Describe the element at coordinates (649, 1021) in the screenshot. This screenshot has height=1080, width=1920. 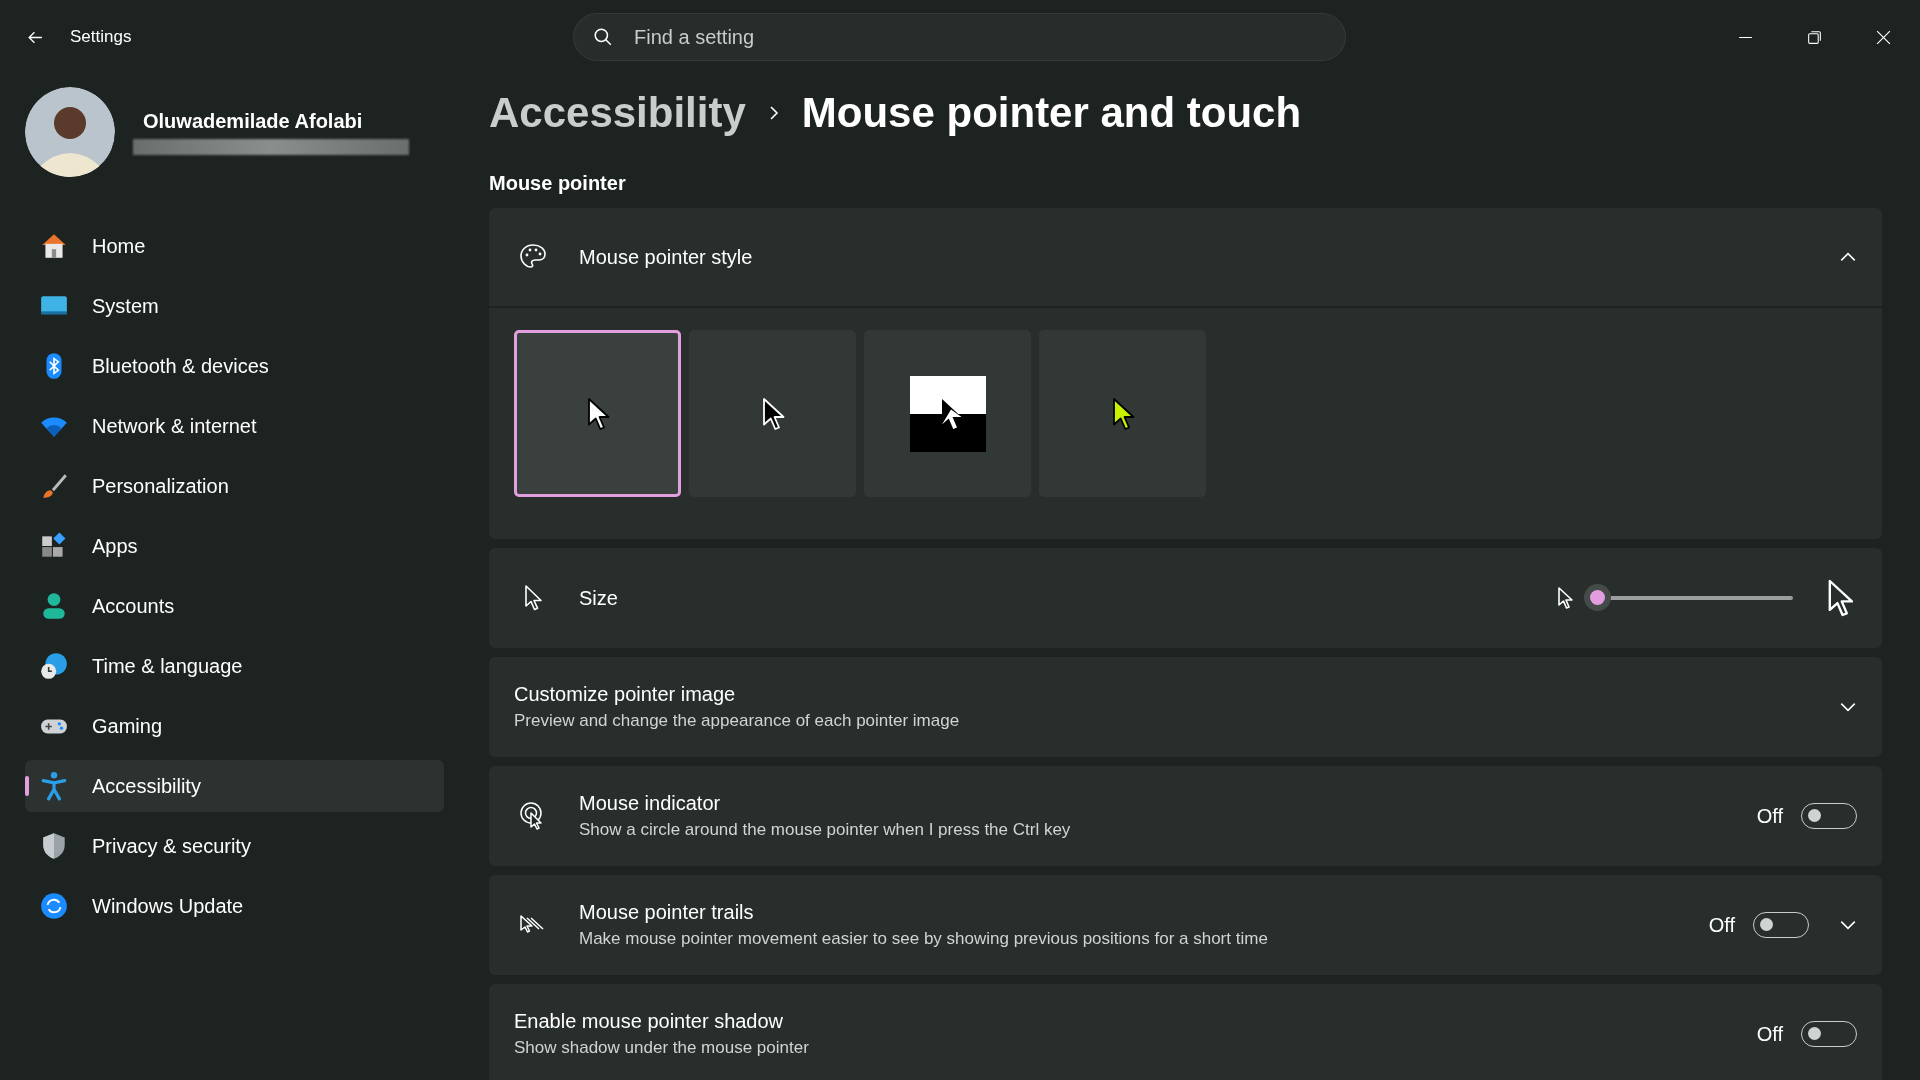
I see `setting-title: Enable mouse pointer shadow` at that location.